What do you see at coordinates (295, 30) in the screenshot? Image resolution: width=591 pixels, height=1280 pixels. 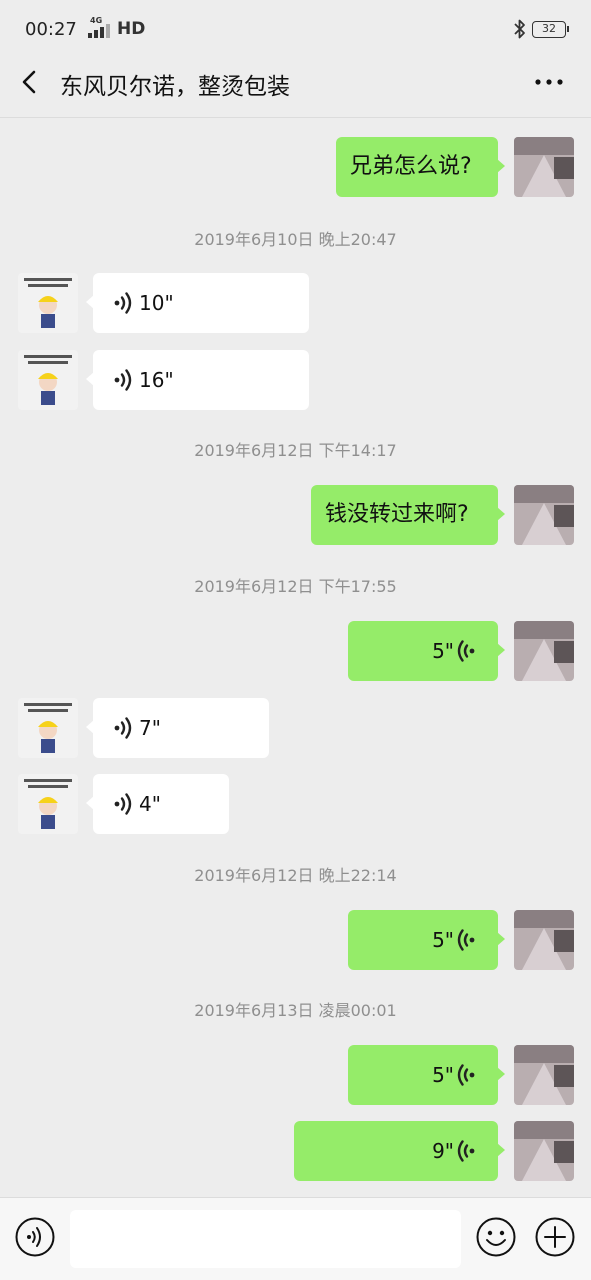 I see `status-bar: 00:27 4G HD 32` at bounding box center [295, 30].